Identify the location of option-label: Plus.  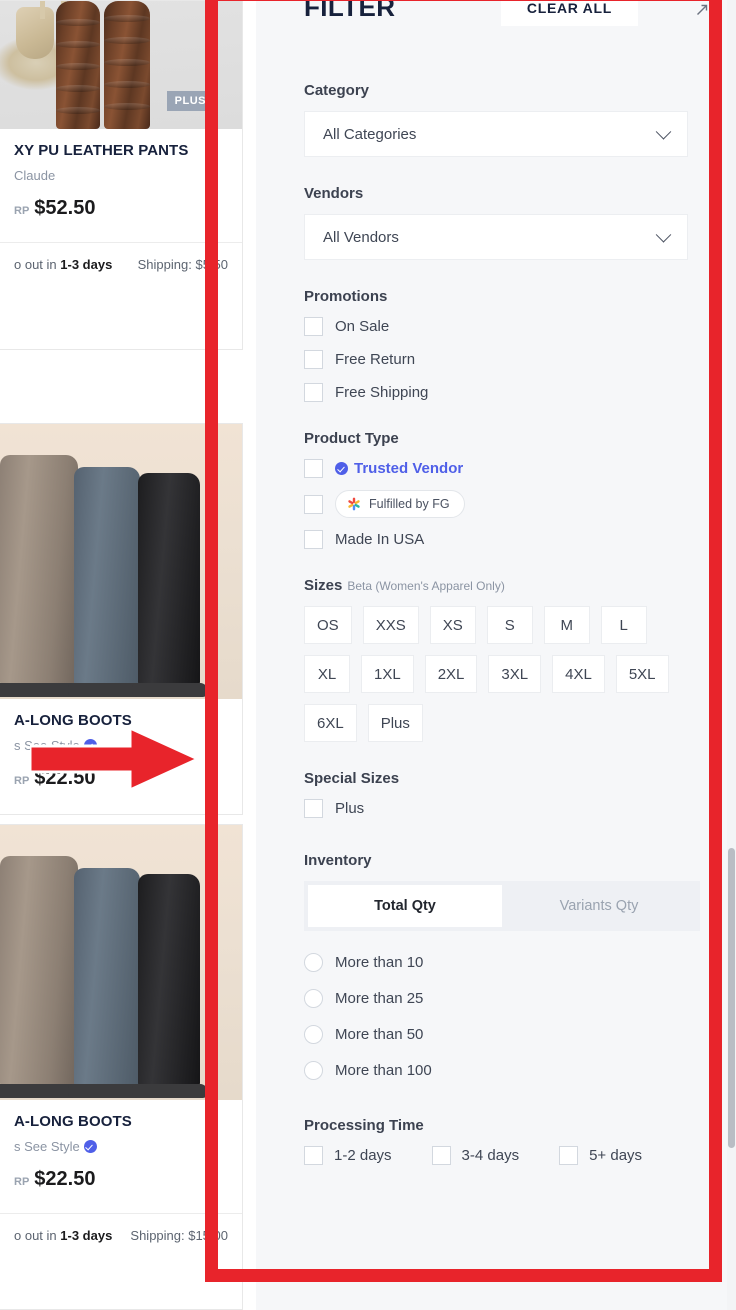
(350, 808).